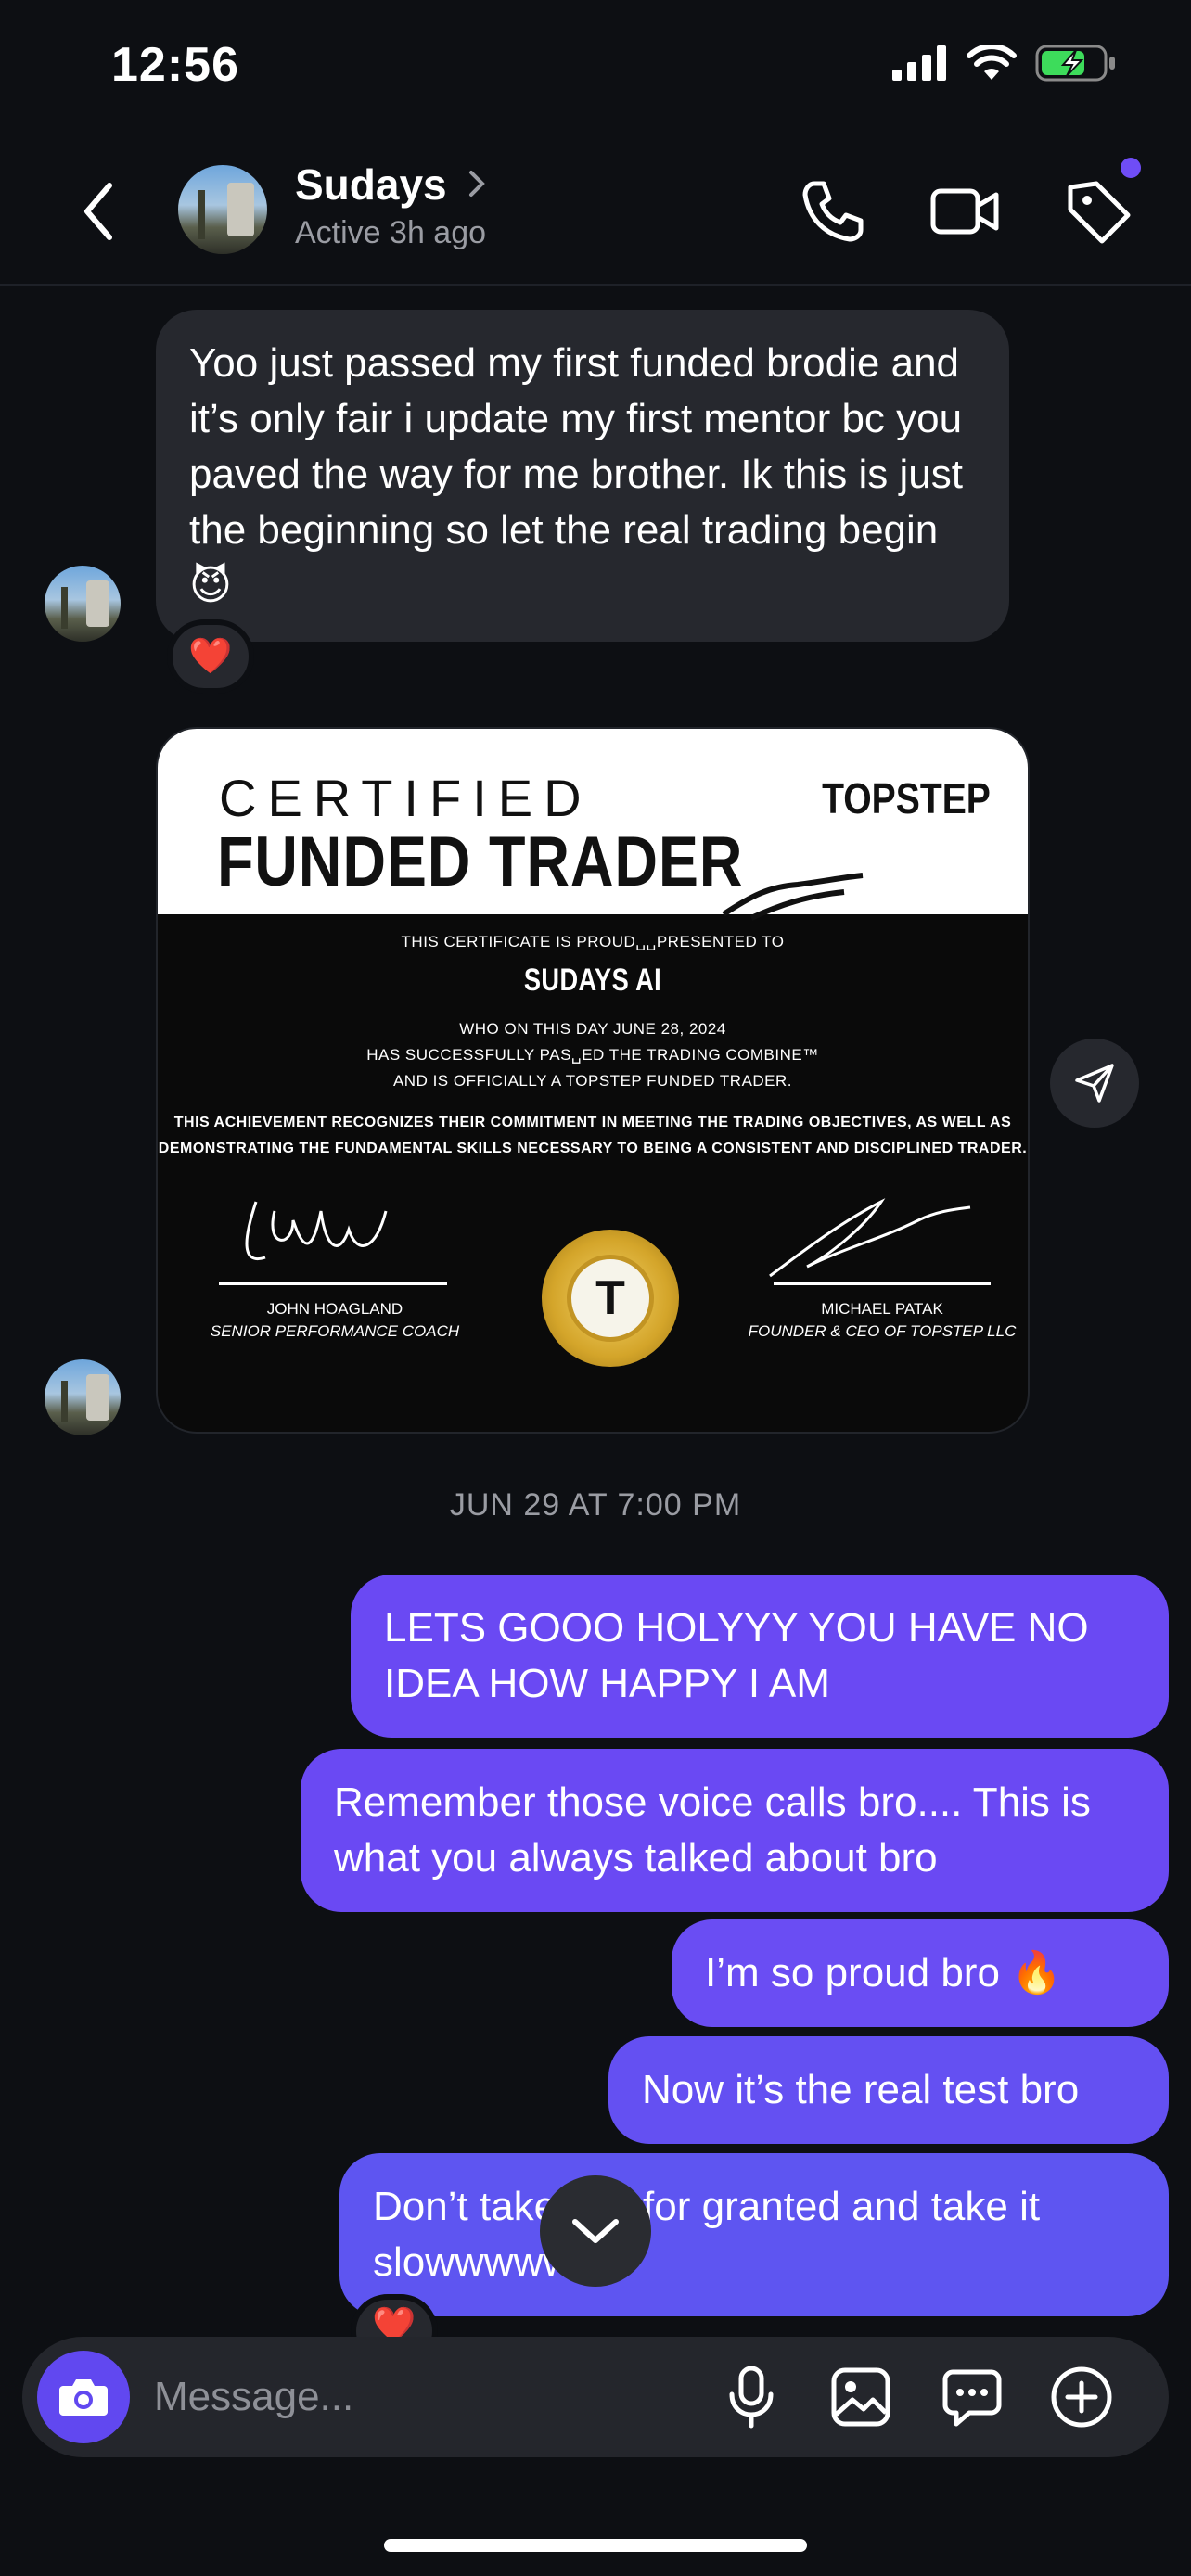 The image size is (1191, 2576). Describe the element at coordinates (595, 212) in the screenshot. I see `chat-header: Sudays Active 3h ago` at that location.